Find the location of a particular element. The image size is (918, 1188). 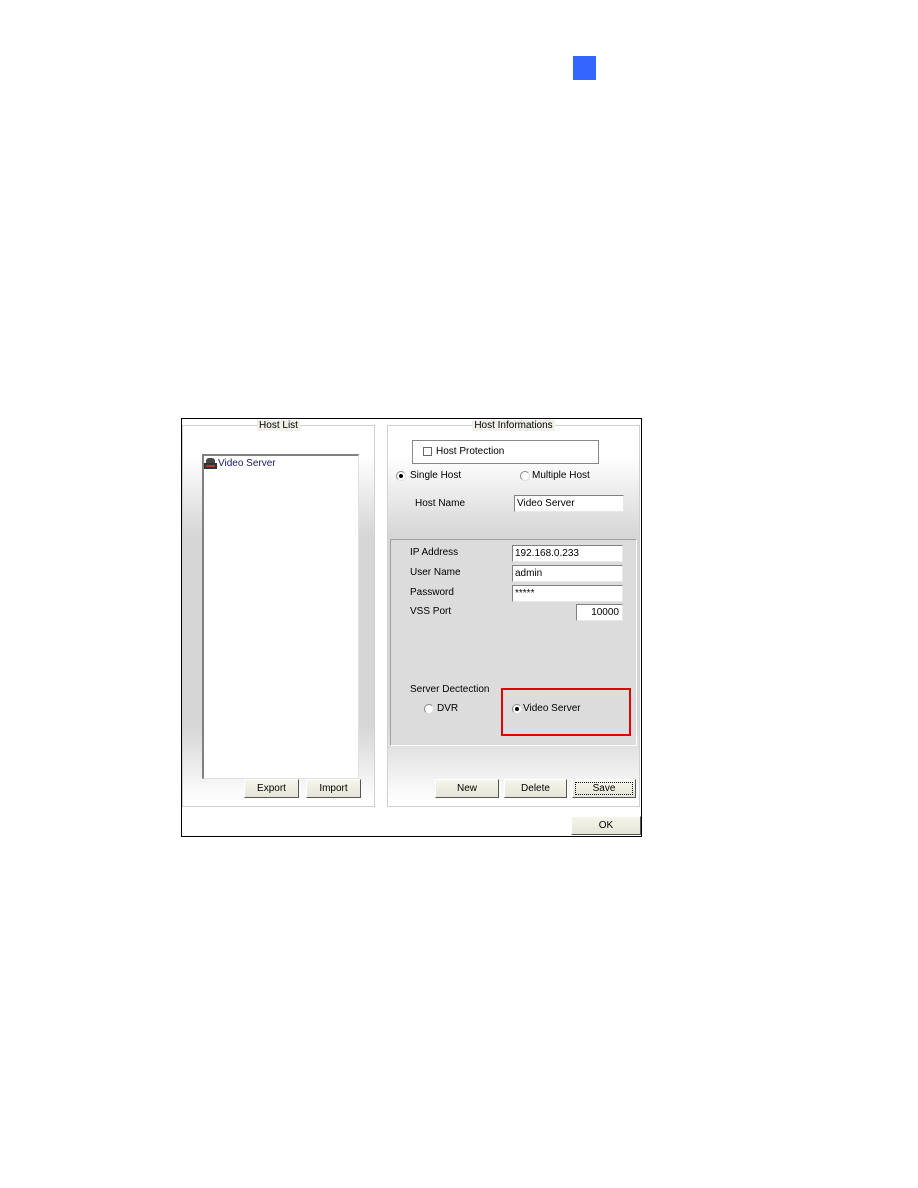

single-host-radio is located at coordinates (401, 476).